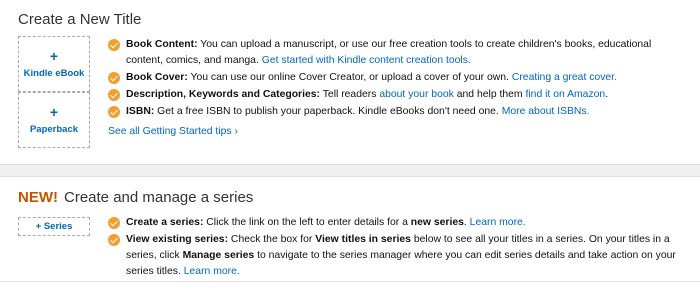  I want to click on tip-body: Tell readers, so click(350, 94).